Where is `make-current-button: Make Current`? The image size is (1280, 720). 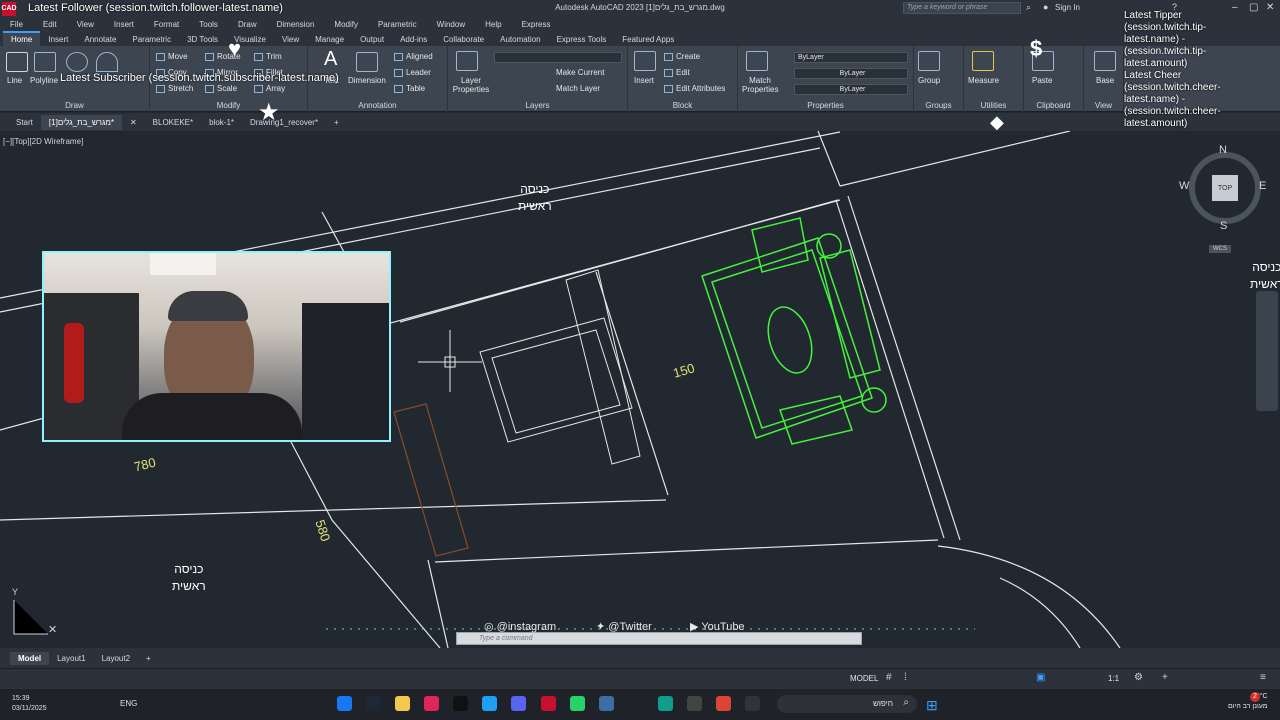 make-current-button: Make Current is located at coordinates (580, 72).